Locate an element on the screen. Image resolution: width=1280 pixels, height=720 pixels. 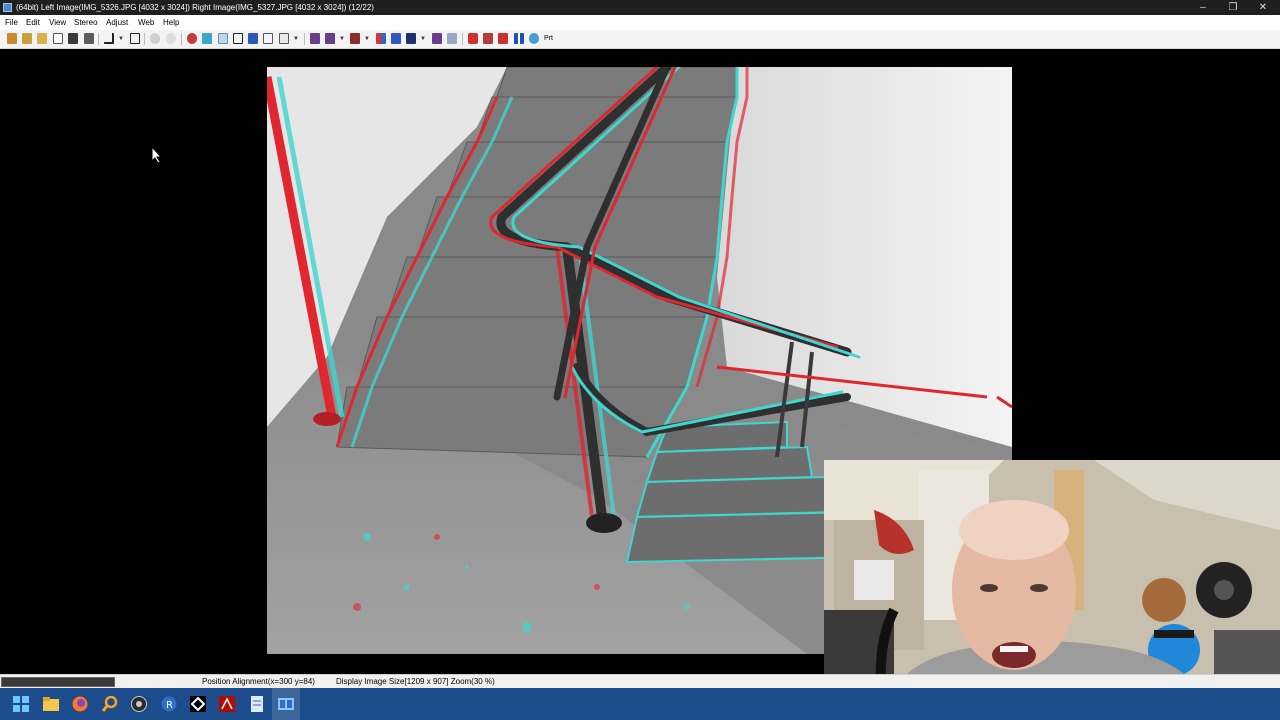
notepad-icon is located at coordinates (257, 704).